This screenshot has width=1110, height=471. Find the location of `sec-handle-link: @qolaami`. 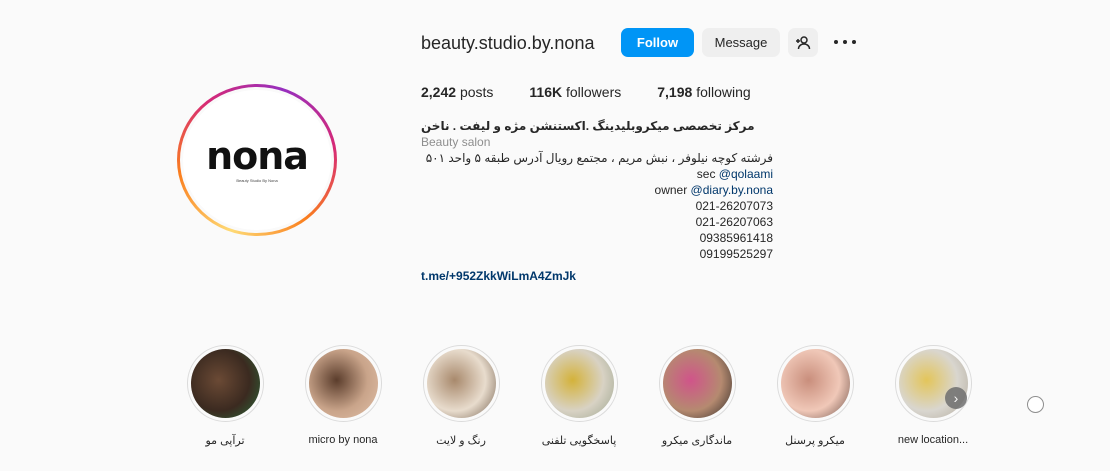

sec-handle-link: @qolaami is located at coordinates (746, 174).